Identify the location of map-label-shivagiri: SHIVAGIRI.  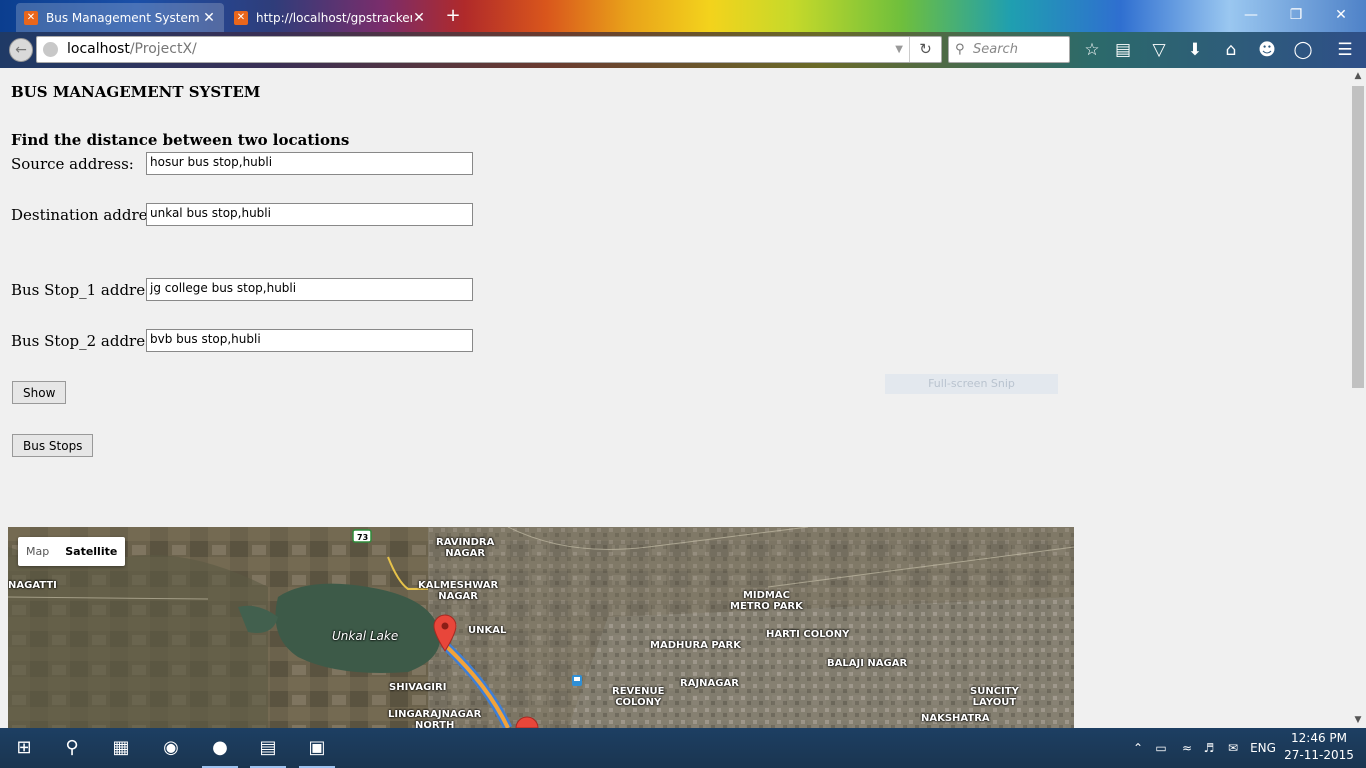
(418, 687).